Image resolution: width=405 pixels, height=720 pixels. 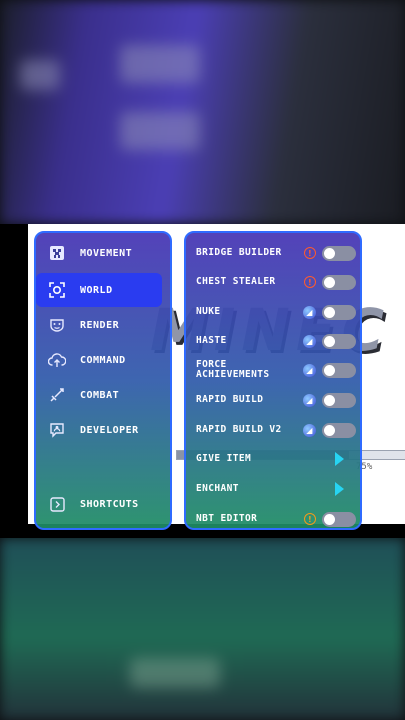 What do you see at coordinates (230, 399) in the screenshot?
I see `module-label: RAPID BUILD` at bounding box center [230, 399].